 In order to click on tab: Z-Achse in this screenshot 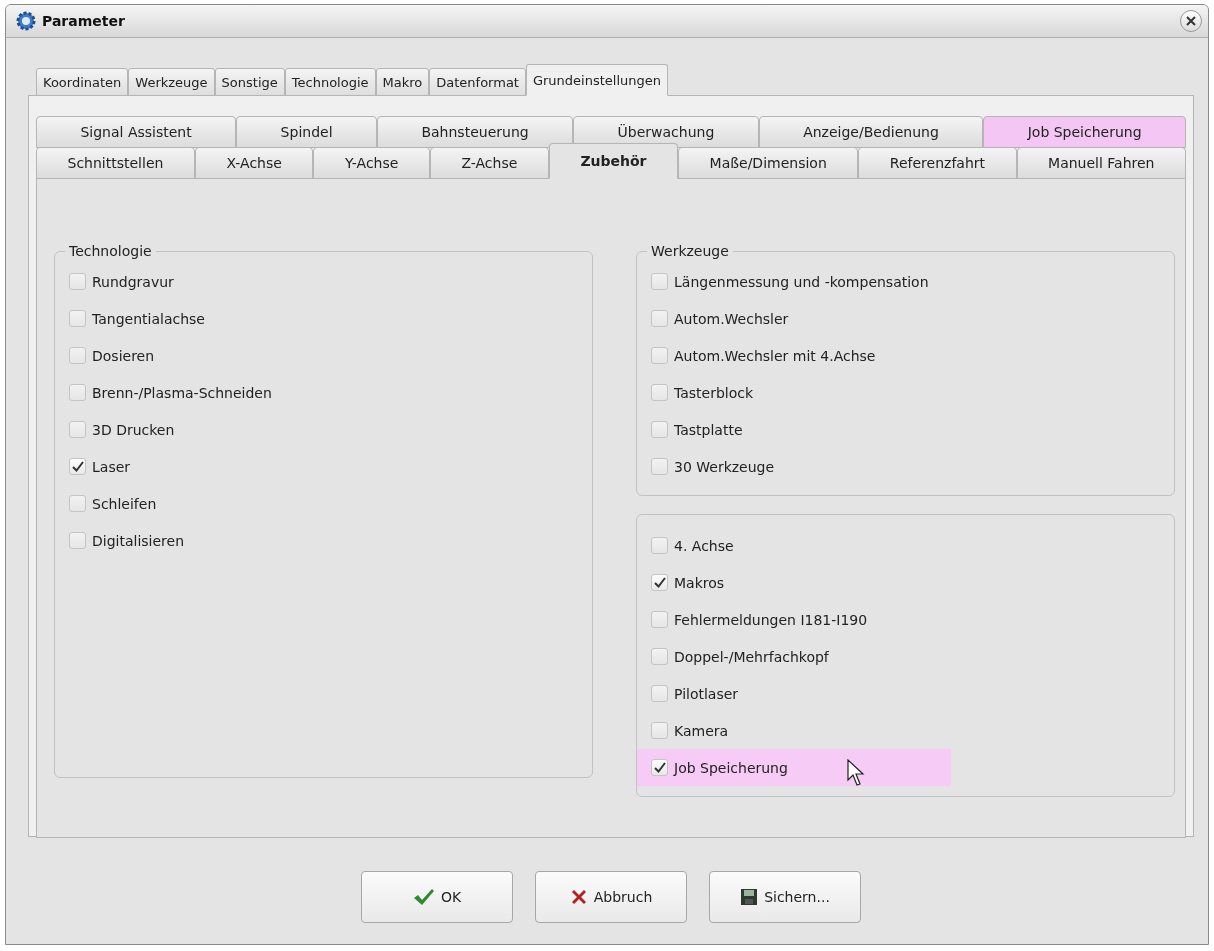, I will do `click(489, 163)`.